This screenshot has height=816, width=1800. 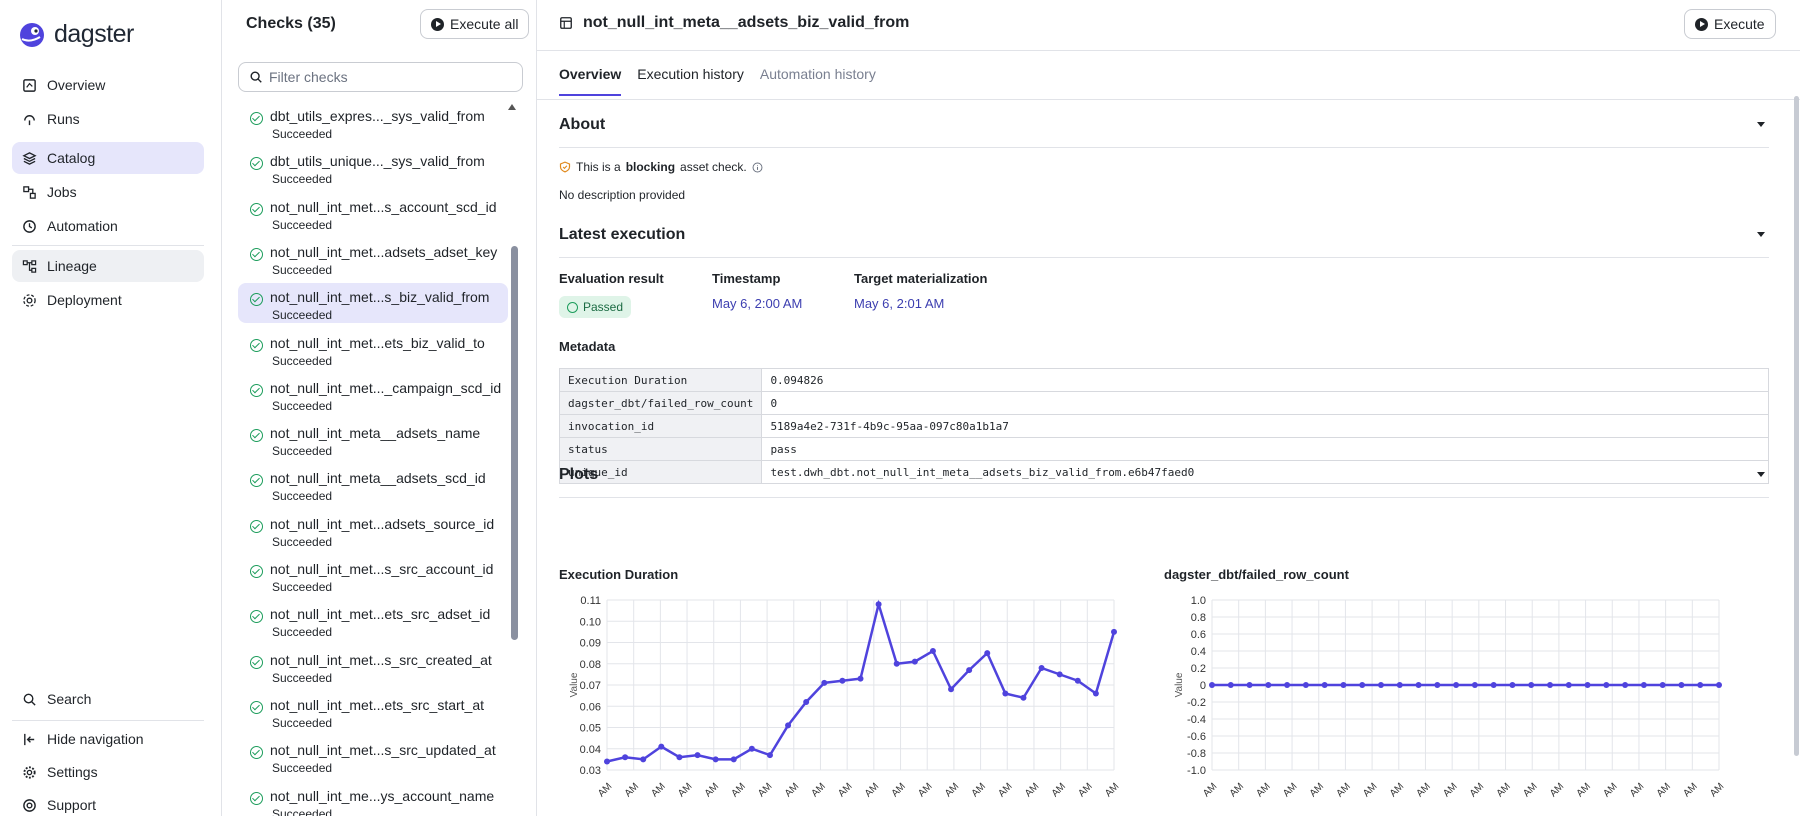 I want to click on nav-hide-navigation: Hide navigation, so click(x=108, y=739).